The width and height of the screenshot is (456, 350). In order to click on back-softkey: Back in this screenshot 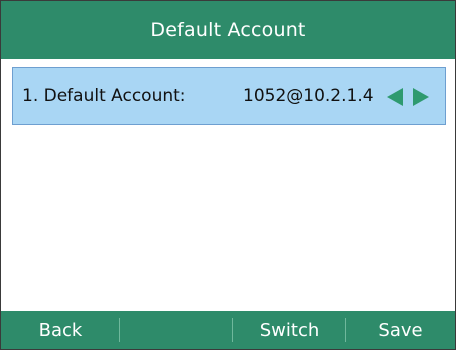, I will do `click(60, 330)`.